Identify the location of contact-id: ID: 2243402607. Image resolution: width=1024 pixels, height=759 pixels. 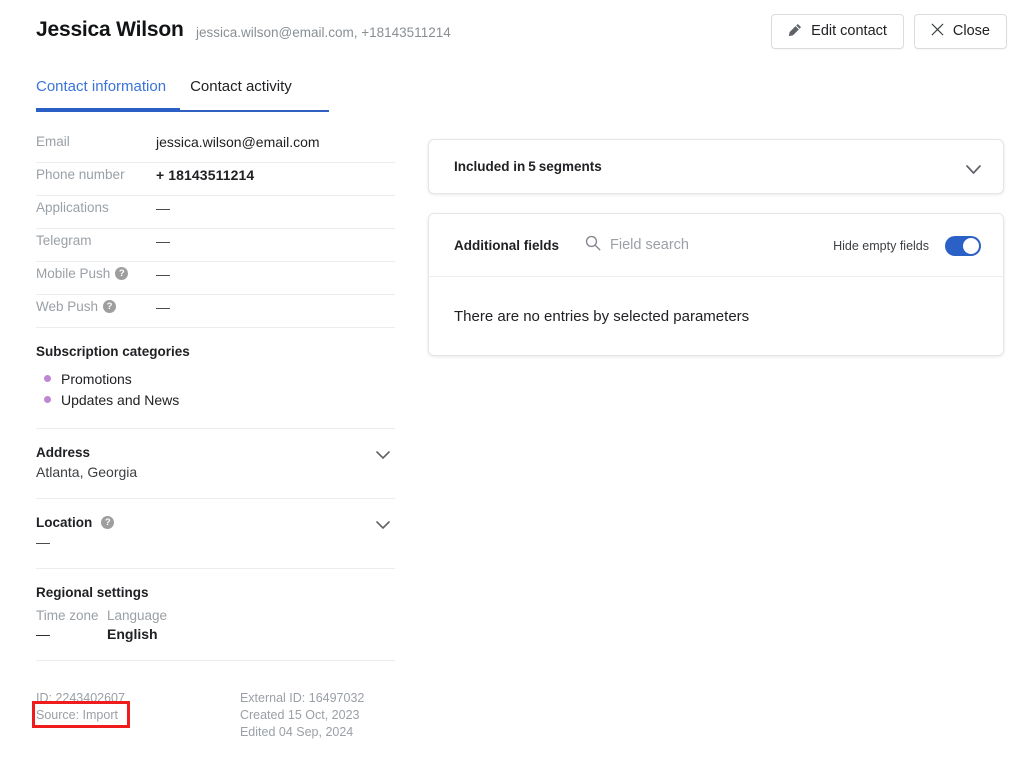
(80, 698).